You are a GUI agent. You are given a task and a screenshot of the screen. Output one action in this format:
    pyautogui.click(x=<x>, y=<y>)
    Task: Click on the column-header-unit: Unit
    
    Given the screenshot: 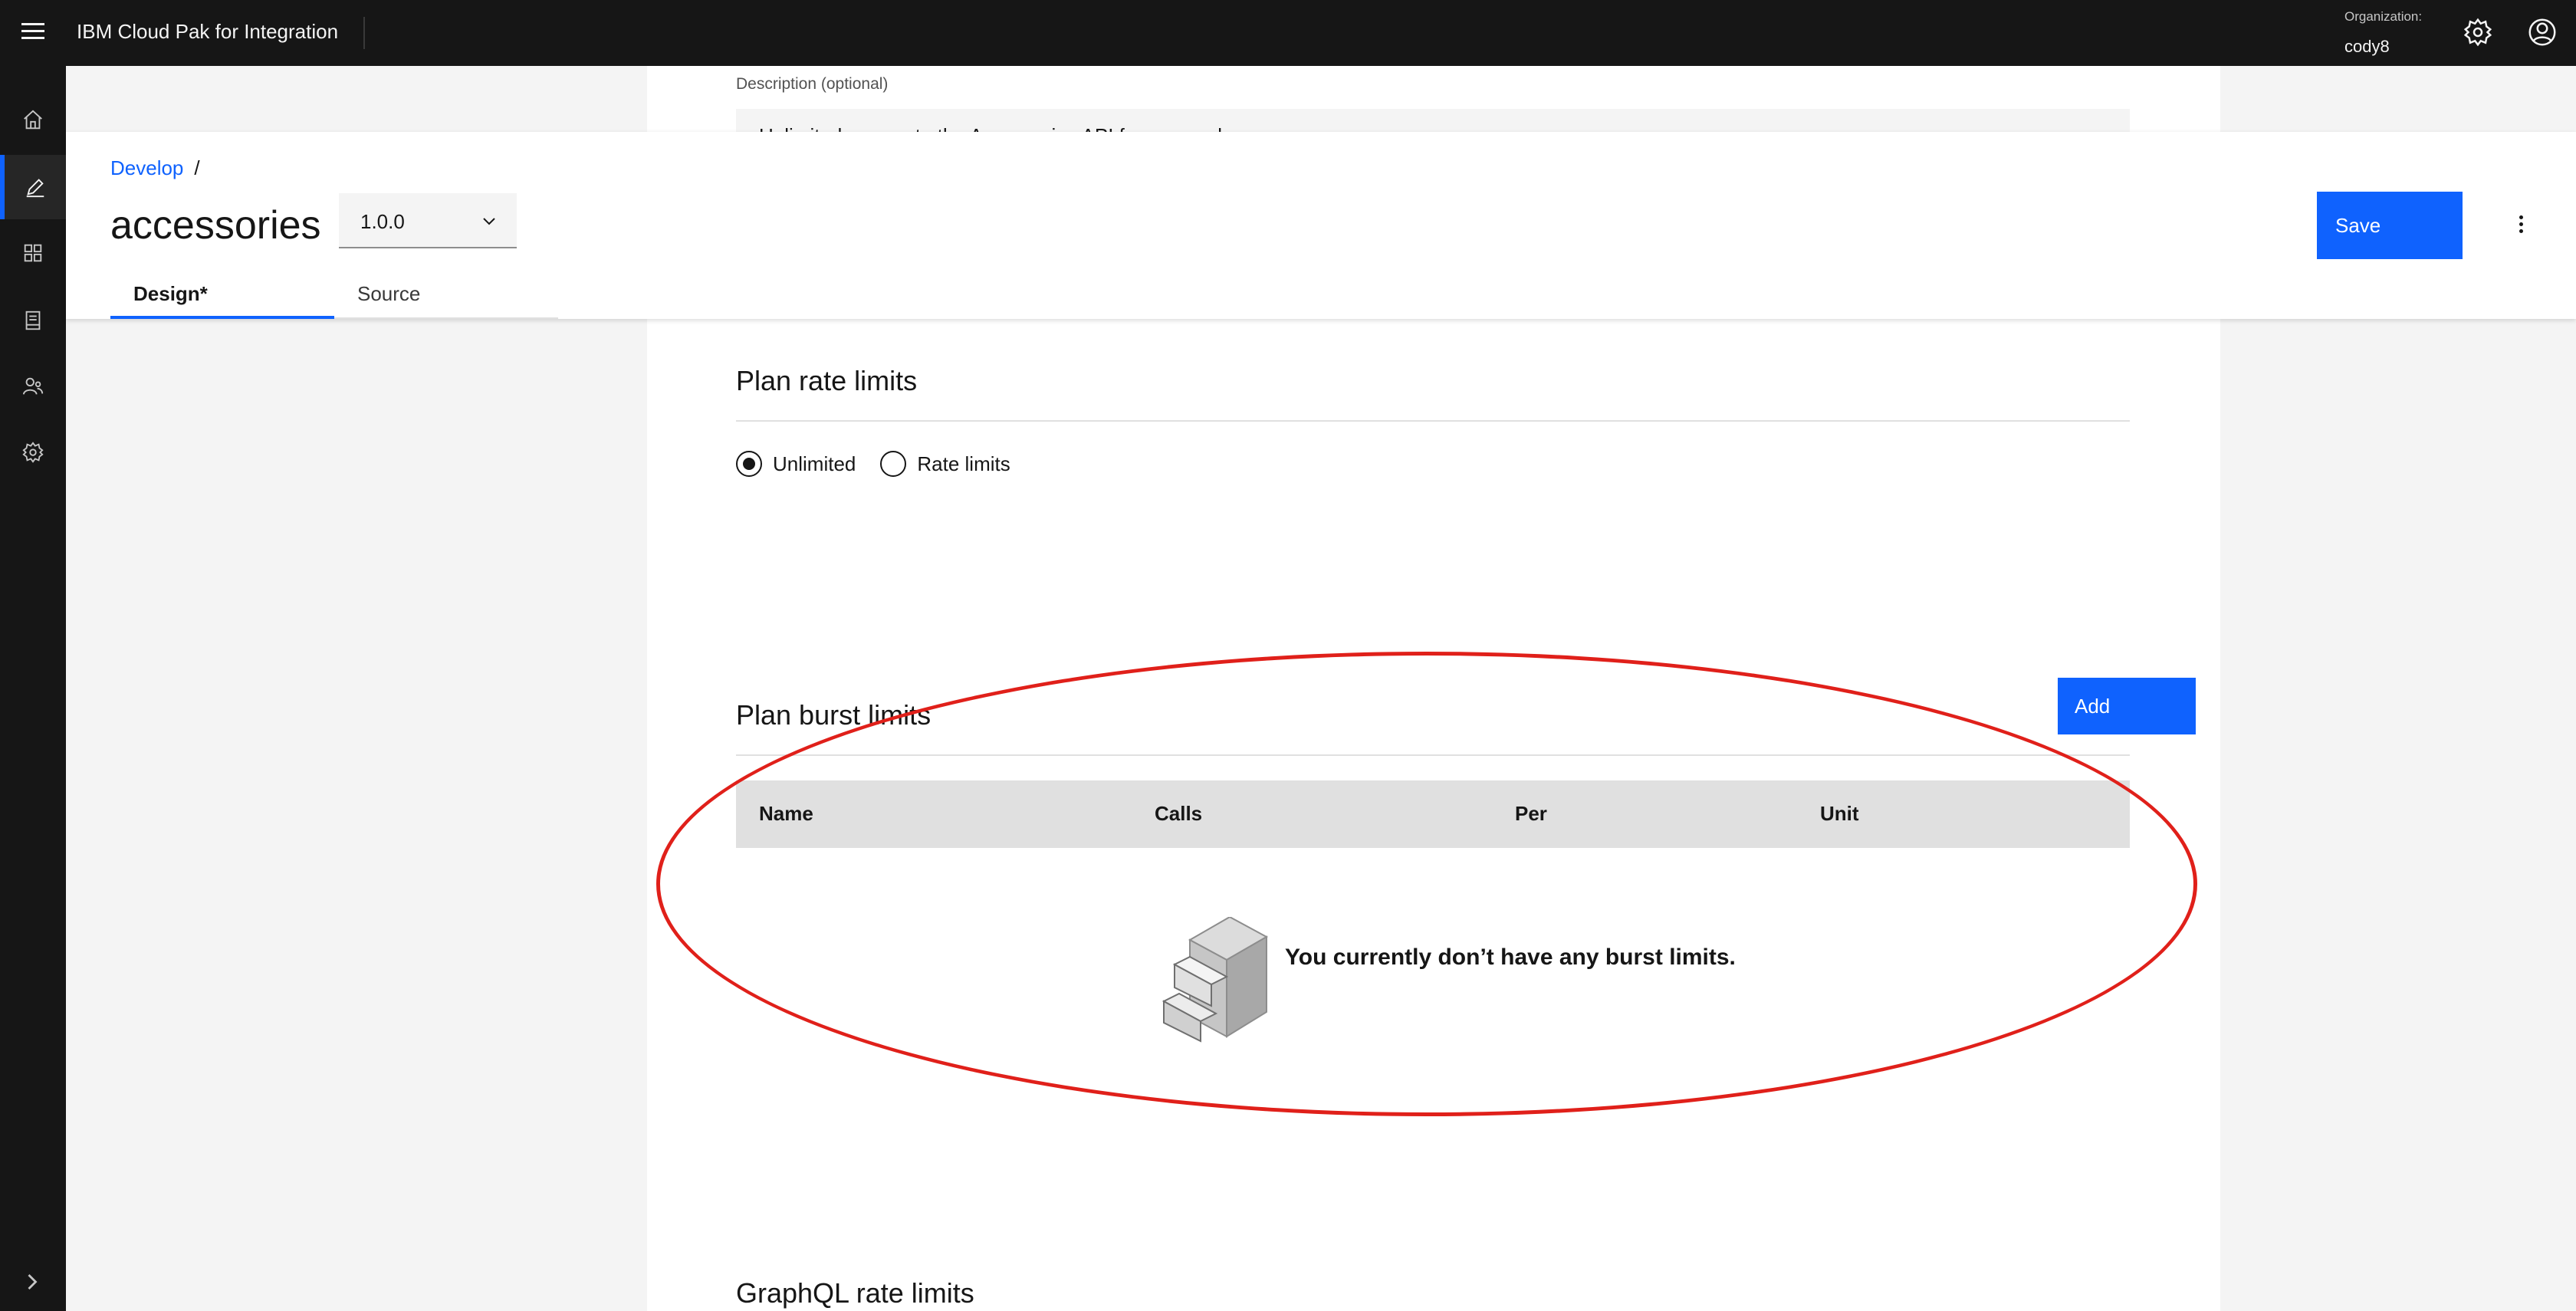 What is the action you would take?
    pyautogui.click(x=1839, y=814)
    